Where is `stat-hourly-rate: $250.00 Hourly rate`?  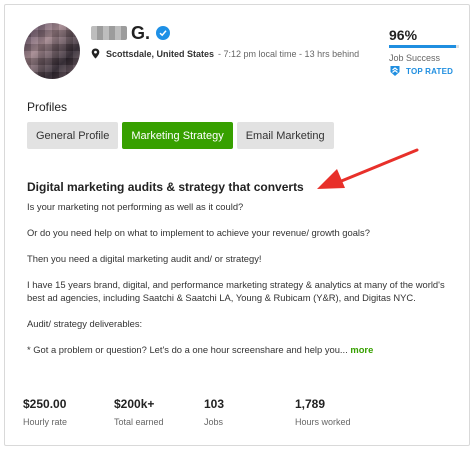 stat-hourly-rate: $250.00 Hourly rate is located at coordinates (45, 412).